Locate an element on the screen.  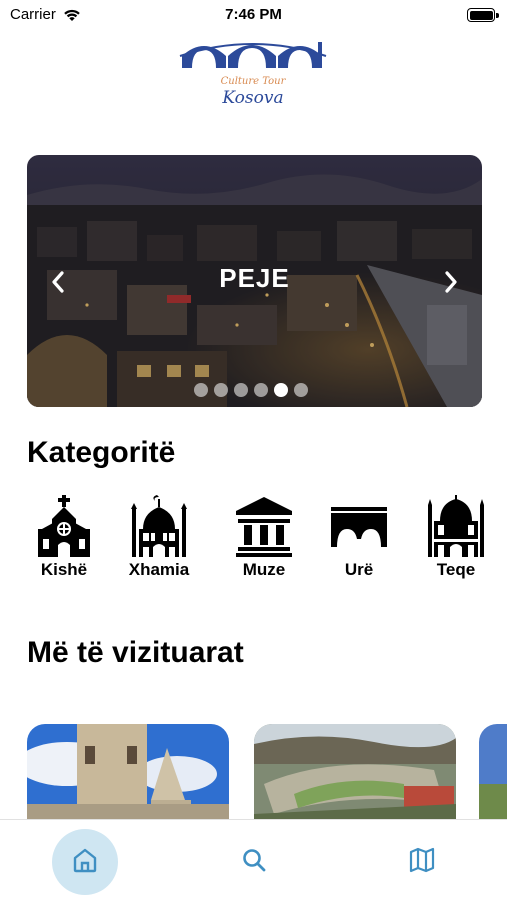
logo-title: Kosova is located at coordinates (253, 98).